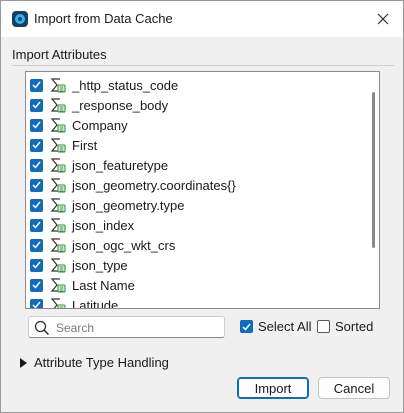 This screenshot has width=404, height=413. What do you see at coordinates (195, 165) in the screenshot?
I see `list-item: json_featuretype` at bounding box center [195, 165].